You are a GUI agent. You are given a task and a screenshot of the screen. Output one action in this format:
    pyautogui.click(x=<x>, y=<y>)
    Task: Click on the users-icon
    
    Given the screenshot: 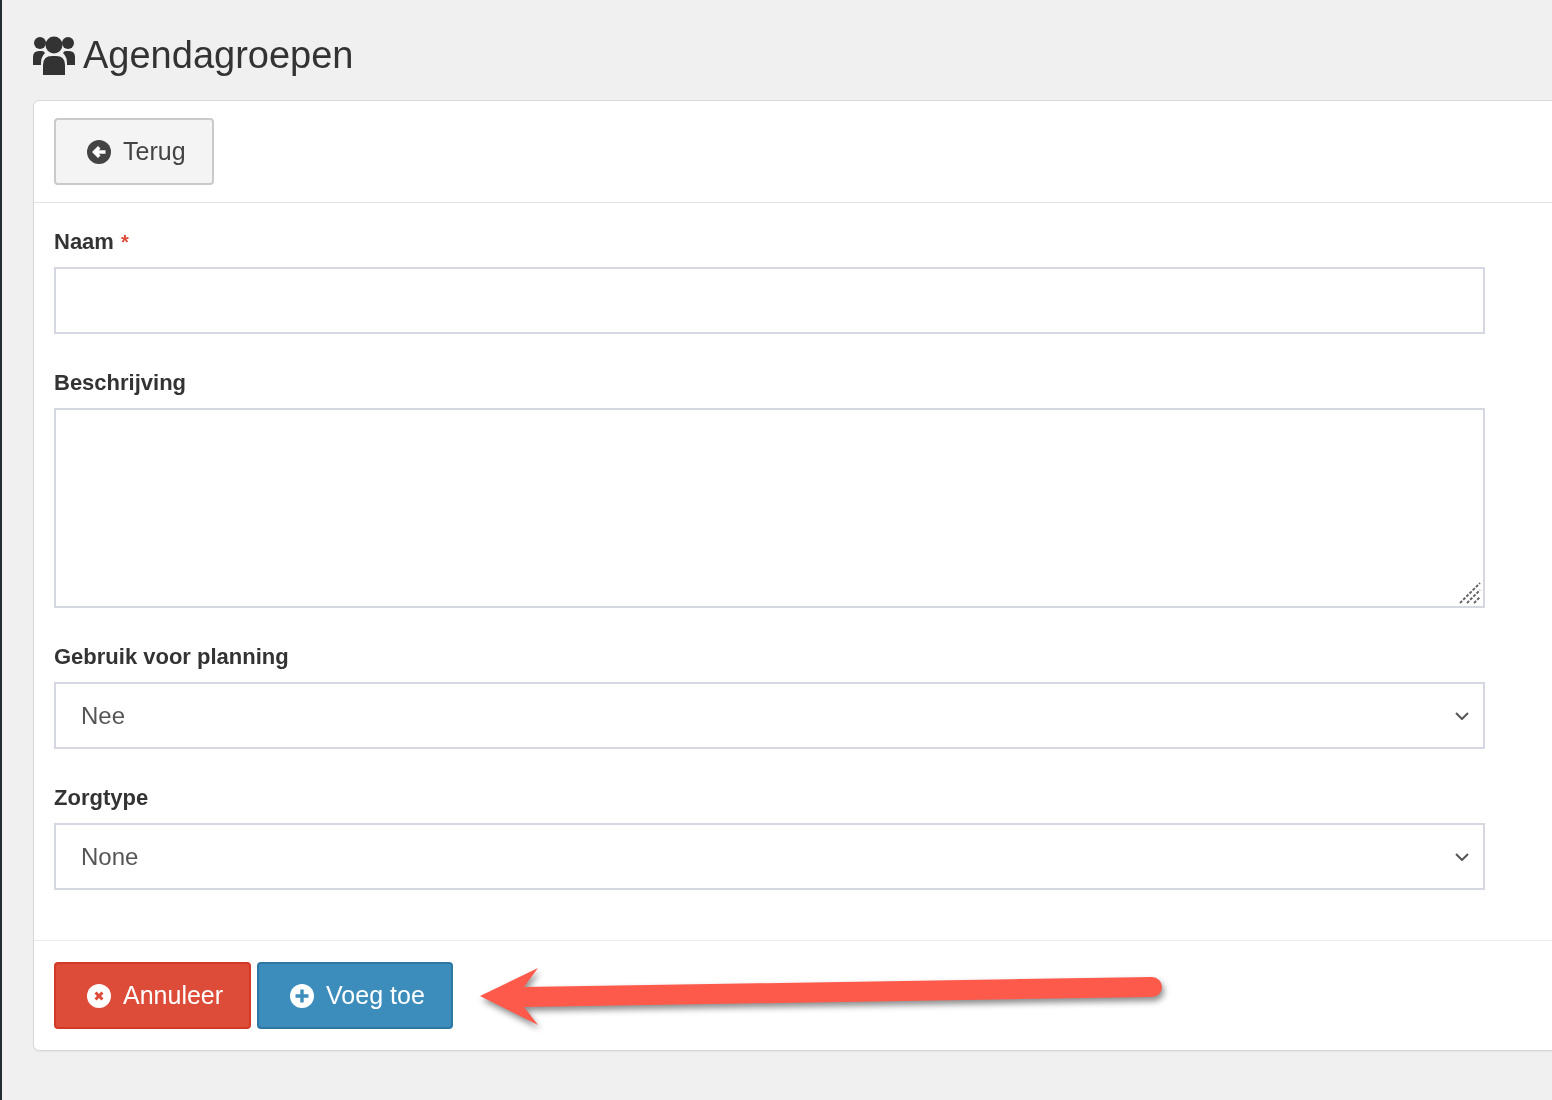 What is the action you would take?
    pyautogui.click(x=54, y=55)
    